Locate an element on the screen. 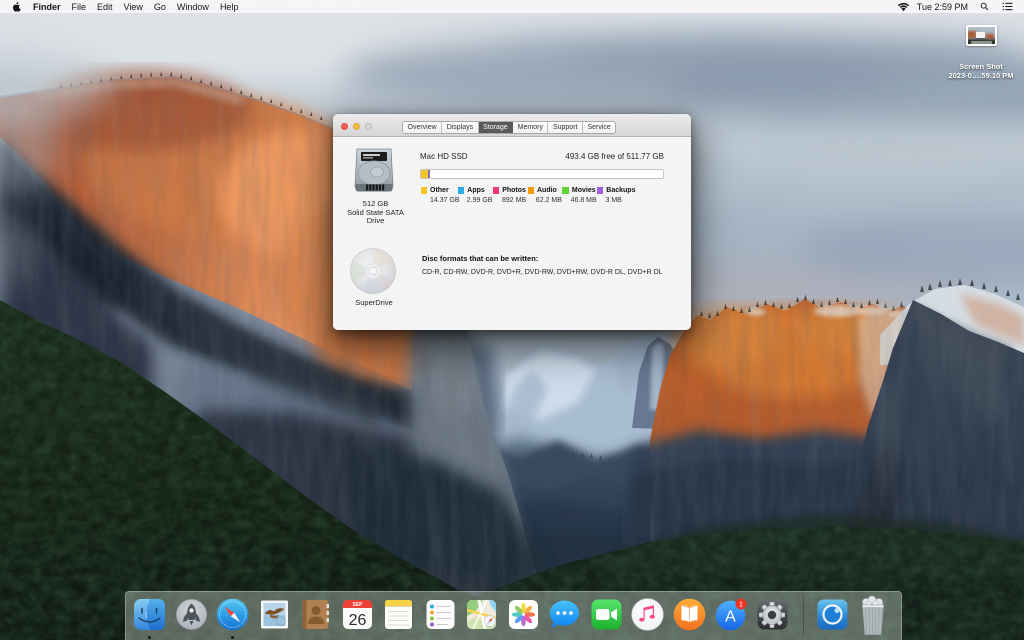 This screenshot has width=1024, height=640. svg-text: 26 is located at coordinates (357, 620).